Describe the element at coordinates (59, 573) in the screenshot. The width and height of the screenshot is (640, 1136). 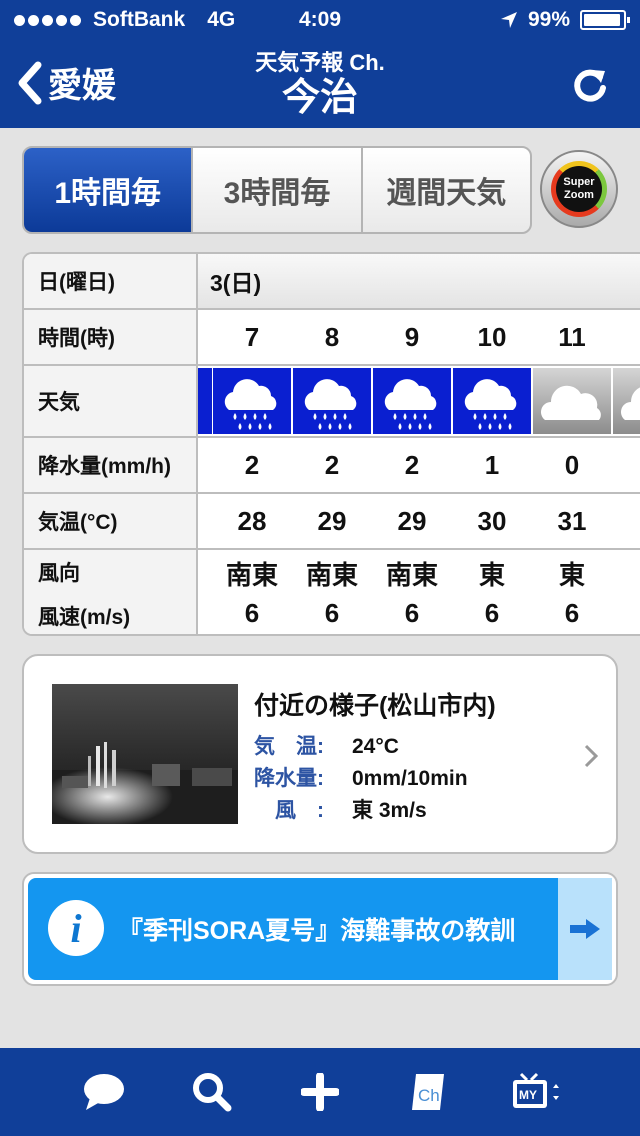
I see `wind-direction-label: 風向` at that location.